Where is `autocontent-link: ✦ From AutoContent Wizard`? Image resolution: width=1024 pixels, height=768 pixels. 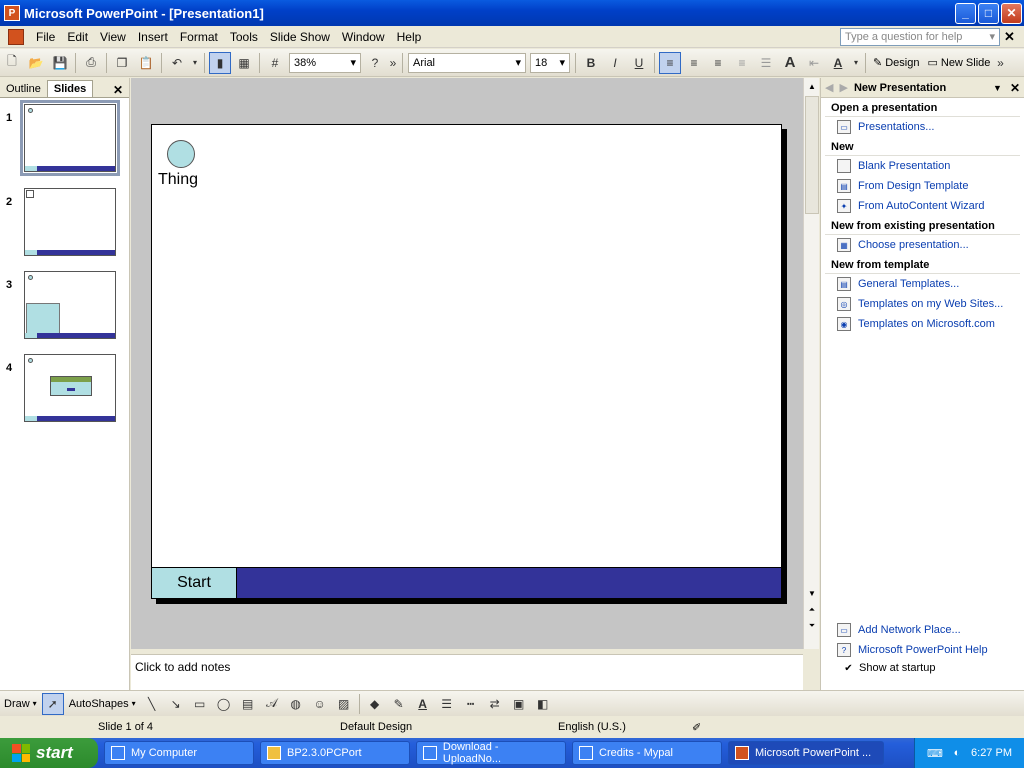
autocontent-link: ✦ From AutoContent Wizard is located at coordinates (922, 206).